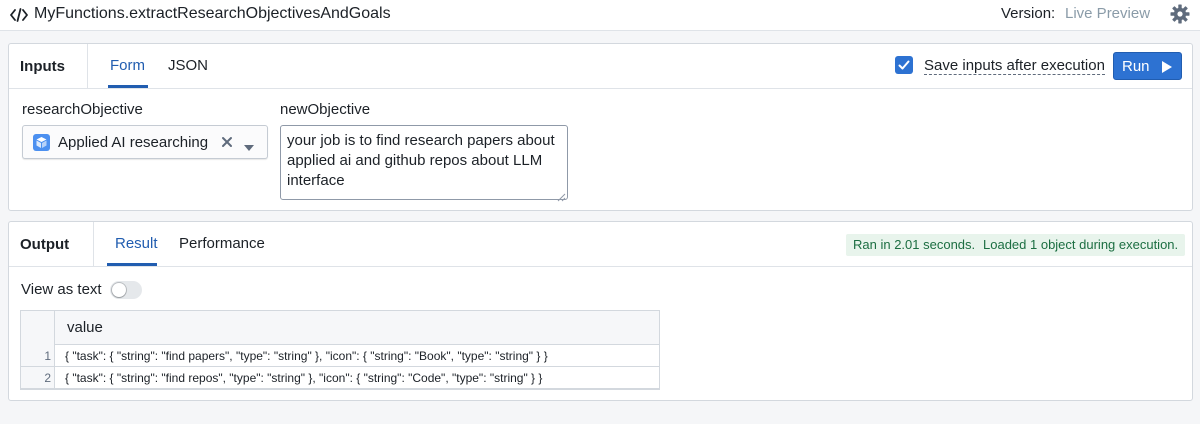 The height and width of the screenshot is (424, 1200). Describe the element at coordinates (19, 15) in the screenshot. I see `code-icon` at that location.